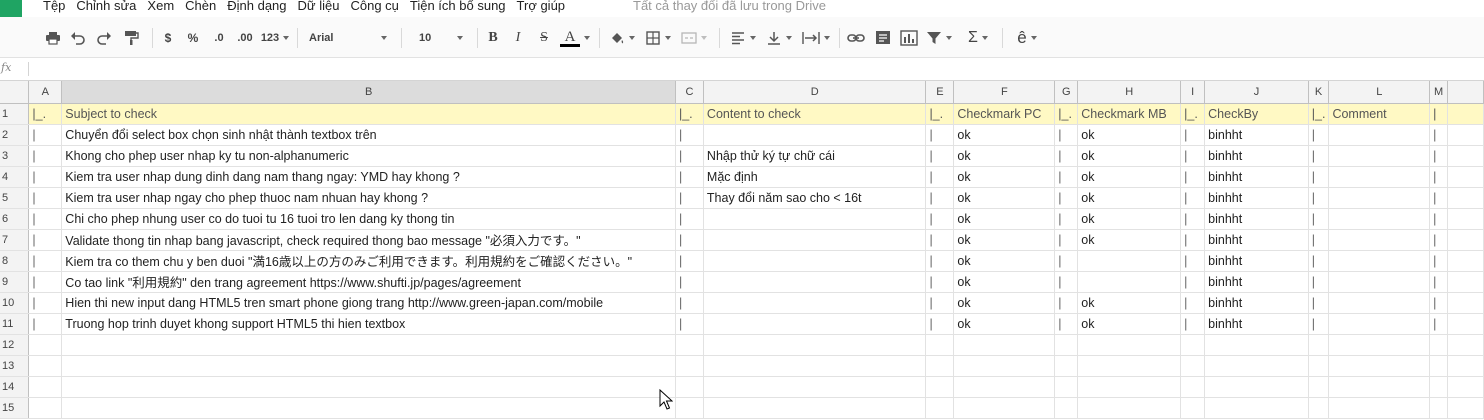  Describe the element at coordinates (1439, 261) in the screenshot. I see `cell-m8: |` at that location.